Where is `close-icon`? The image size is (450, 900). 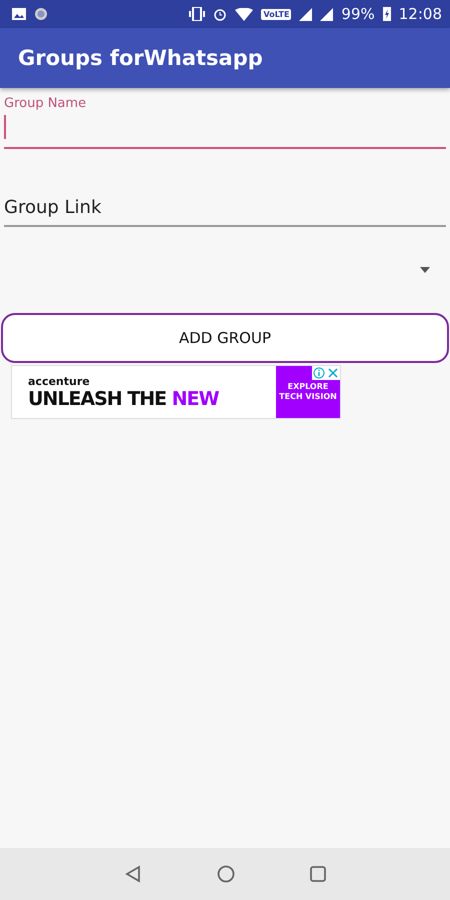 close-icon is located at coordinates (333, 373).